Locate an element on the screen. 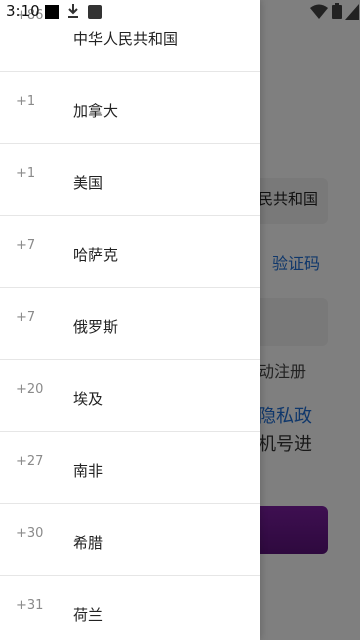 The height and width of the screenshot is (640, 360). a-icon is located at coordinates (95, 12).